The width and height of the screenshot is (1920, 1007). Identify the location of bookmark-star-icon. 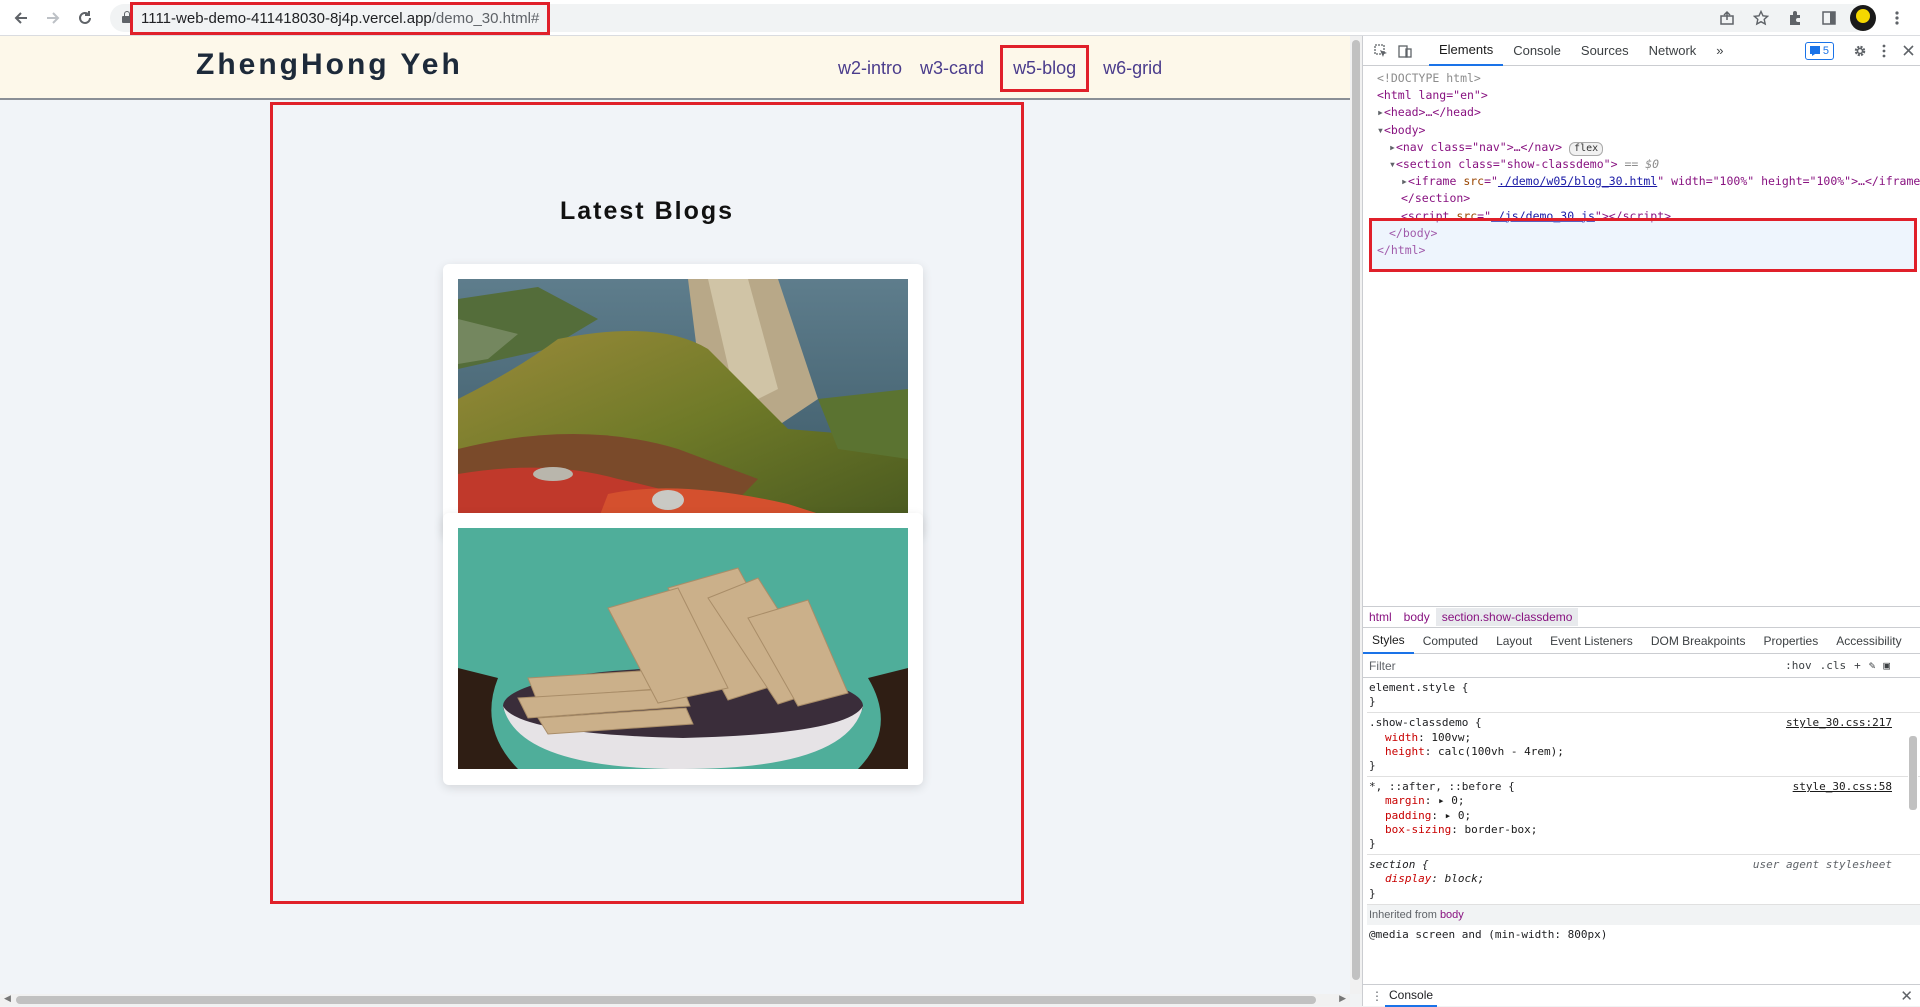
(1761, 18).